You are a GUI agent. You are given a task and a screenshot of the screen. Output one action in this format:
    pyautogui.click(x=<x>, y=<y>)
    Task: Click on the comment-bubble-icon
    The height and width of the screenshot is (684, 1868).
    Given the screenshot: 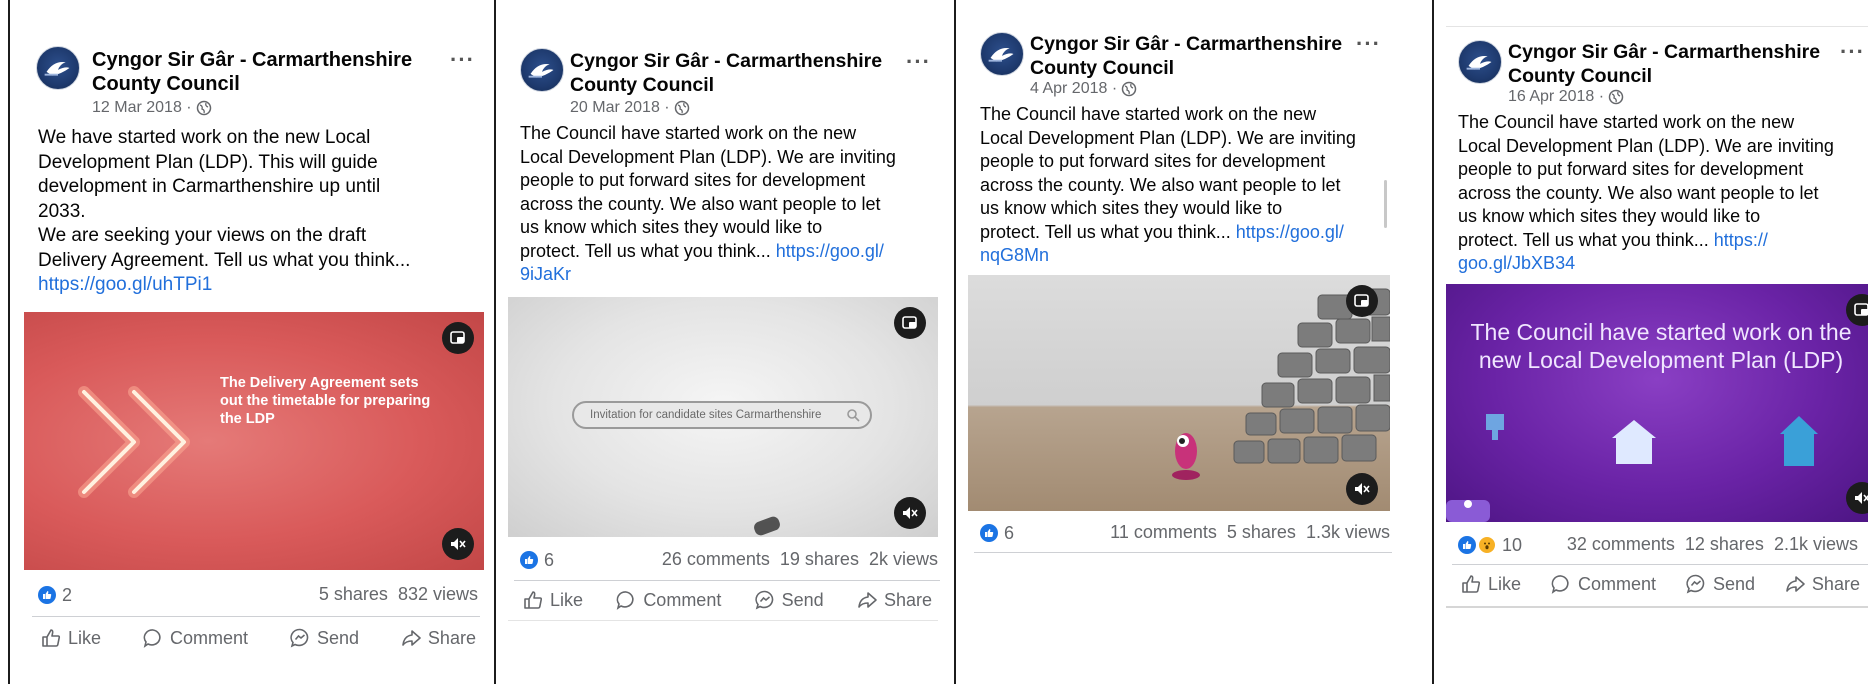 What is the action you would take?
    pyautogui.click(x=625, y=600)
    